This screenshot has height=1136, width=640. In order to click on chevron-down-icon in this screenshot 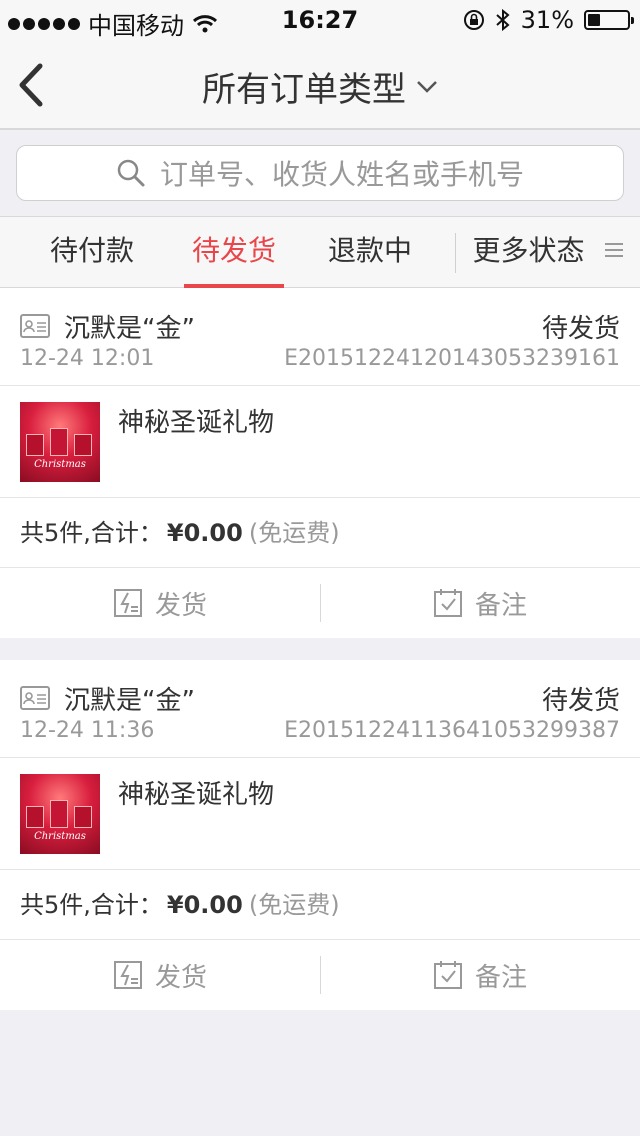, I will do `click(427, 86)`.